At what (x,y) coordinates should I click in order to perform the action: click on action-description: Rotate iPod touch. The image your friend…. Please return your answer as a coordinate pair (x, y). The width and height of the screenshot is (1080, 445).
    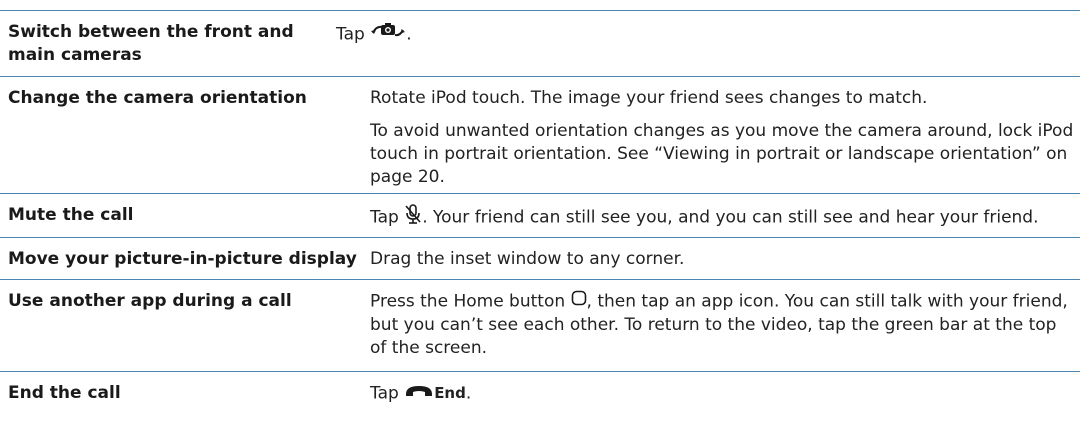
    Looking at the image, I should click on (722, 137).